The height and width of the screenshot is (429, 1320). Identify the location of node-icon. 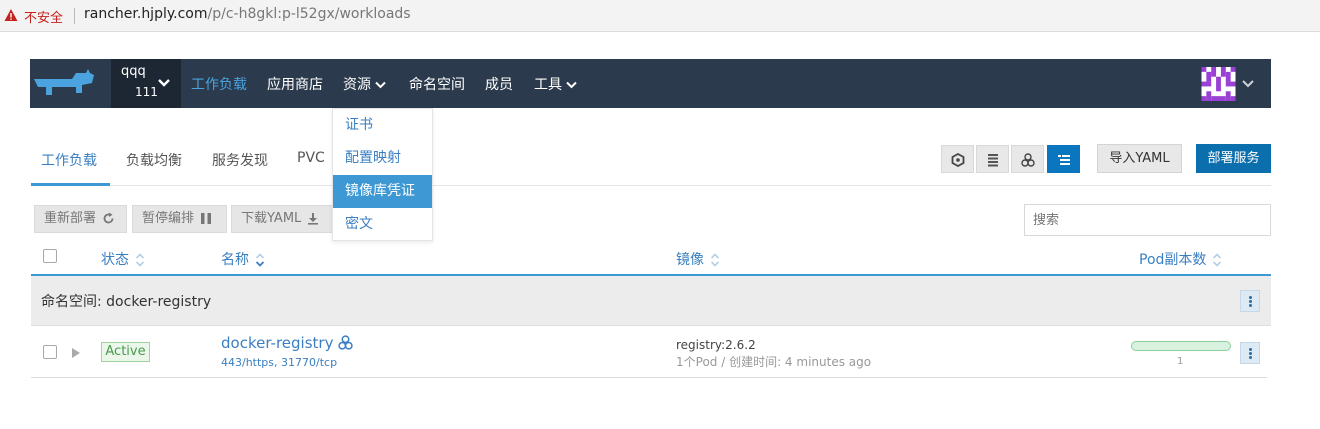
(958, 160).